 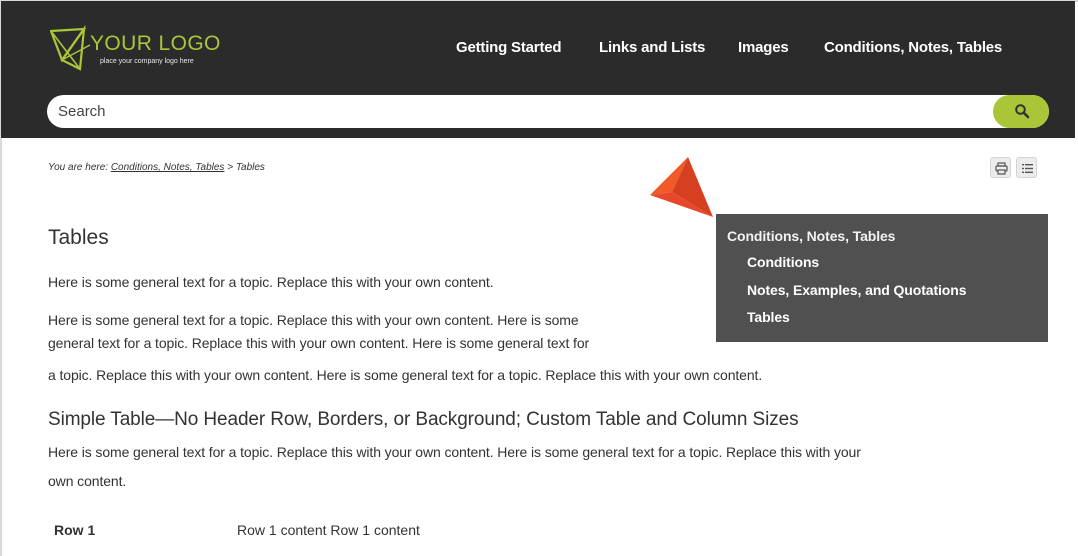 I want to click on mini-toc-item-tables: Tables, so click(x=768, y=317).